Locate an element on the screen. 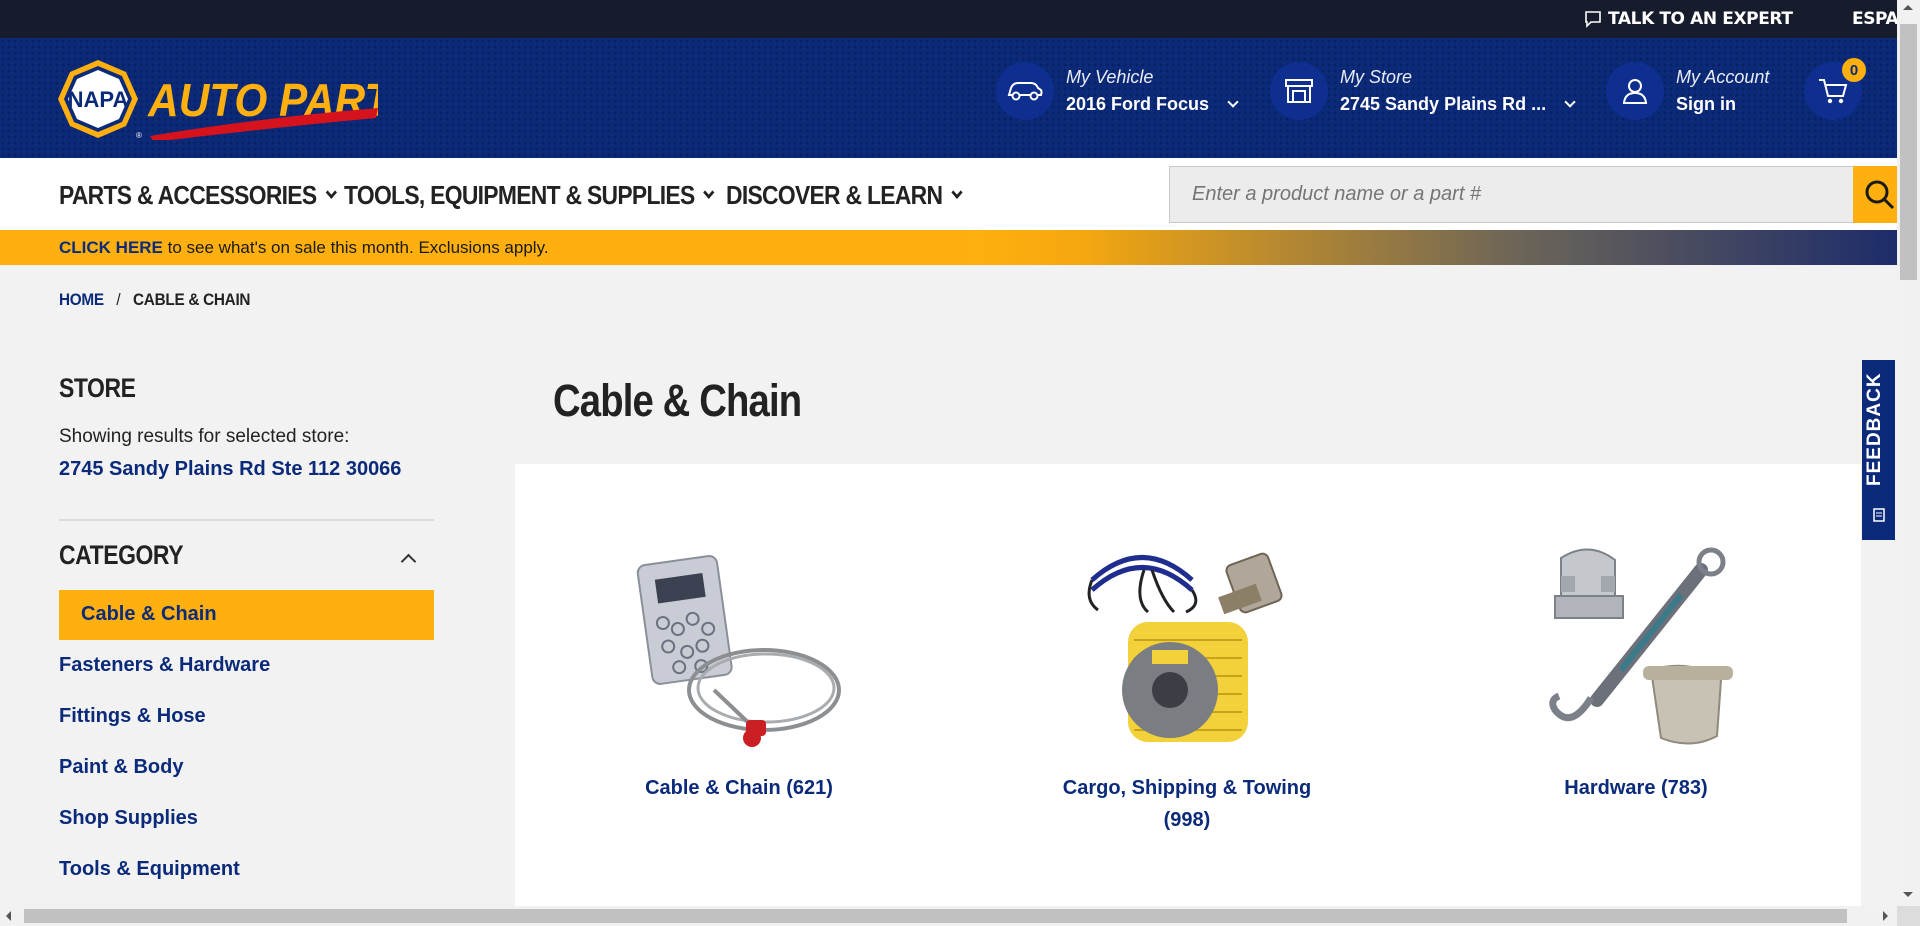 The image size is (1920, 926). category-item-tools-equipment: Tools & Equipment is located at coordinates (149, 869).